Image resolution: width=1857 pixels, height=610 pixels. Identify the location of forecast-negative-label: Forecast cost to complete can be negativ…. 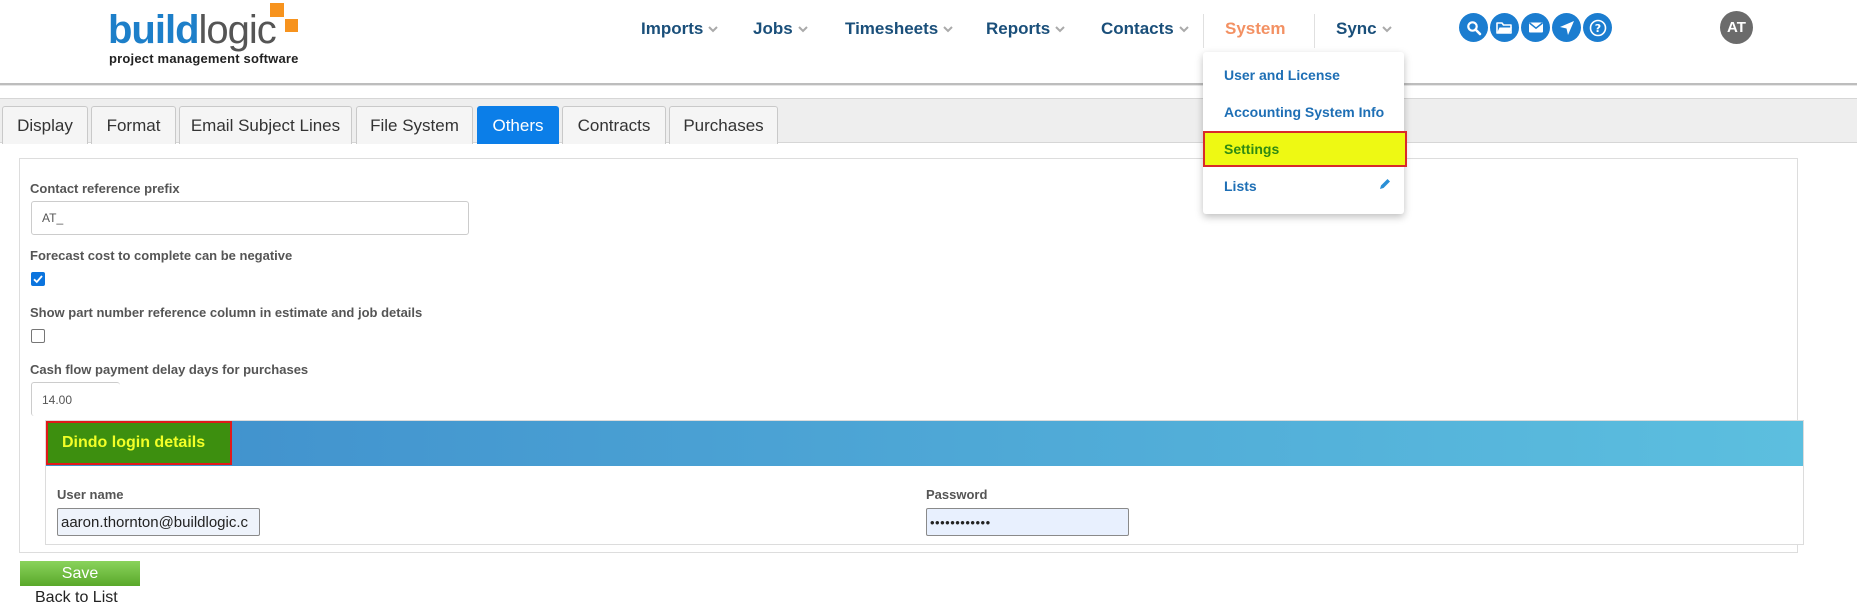
(161, 255).